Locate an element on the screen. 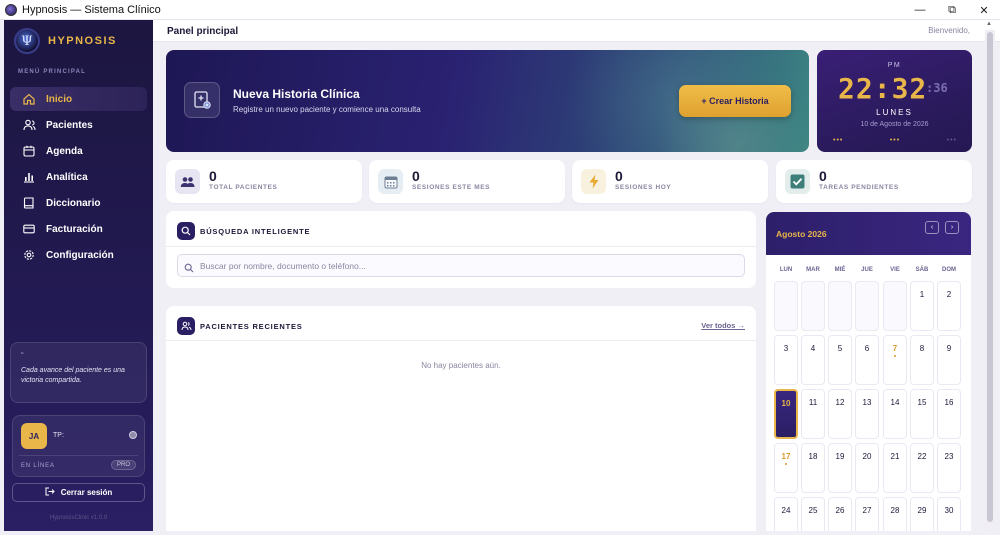  calendar-day: 19 is located at coordinates (840, 468).